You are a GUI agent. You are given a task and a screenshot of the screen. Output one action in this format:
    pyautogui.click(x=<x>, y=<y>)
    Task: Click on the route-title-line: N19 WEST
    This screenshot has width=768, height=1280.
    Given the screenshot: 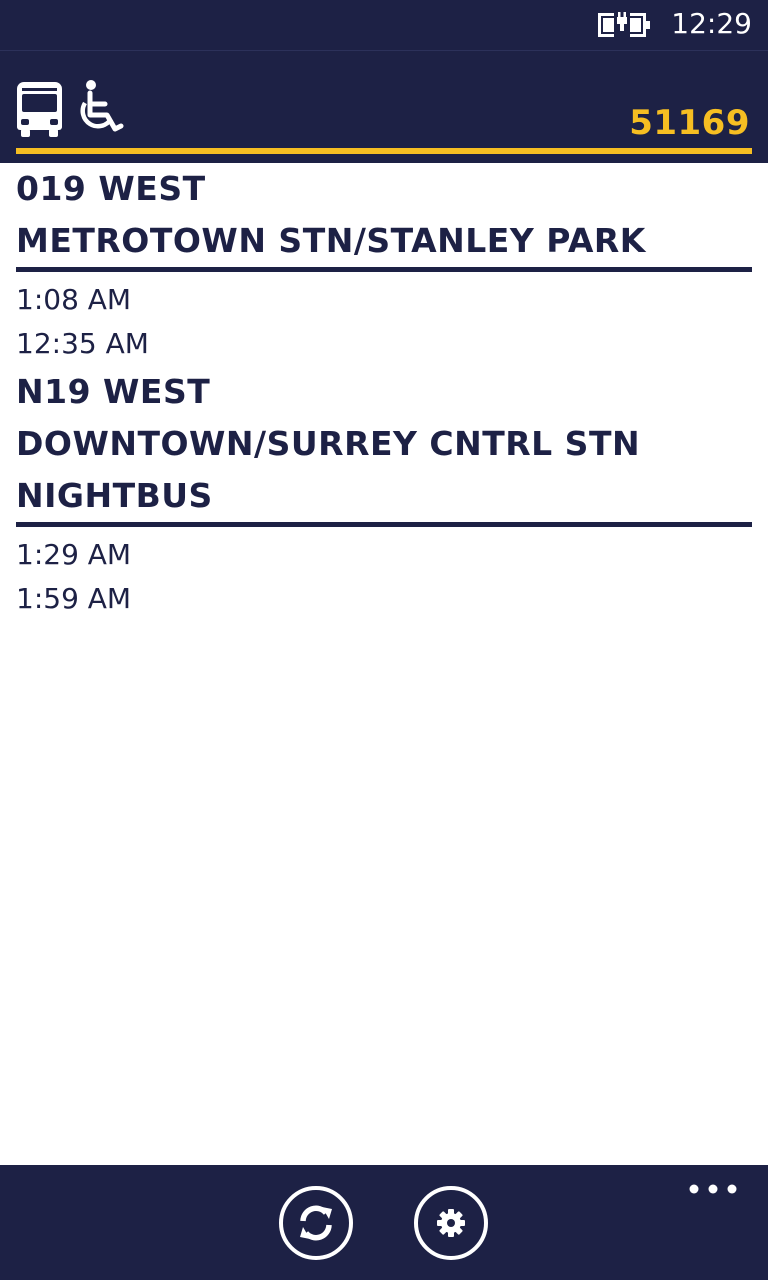 What is the action you would take?
    pyautogui.click(x=113, y=391)
    